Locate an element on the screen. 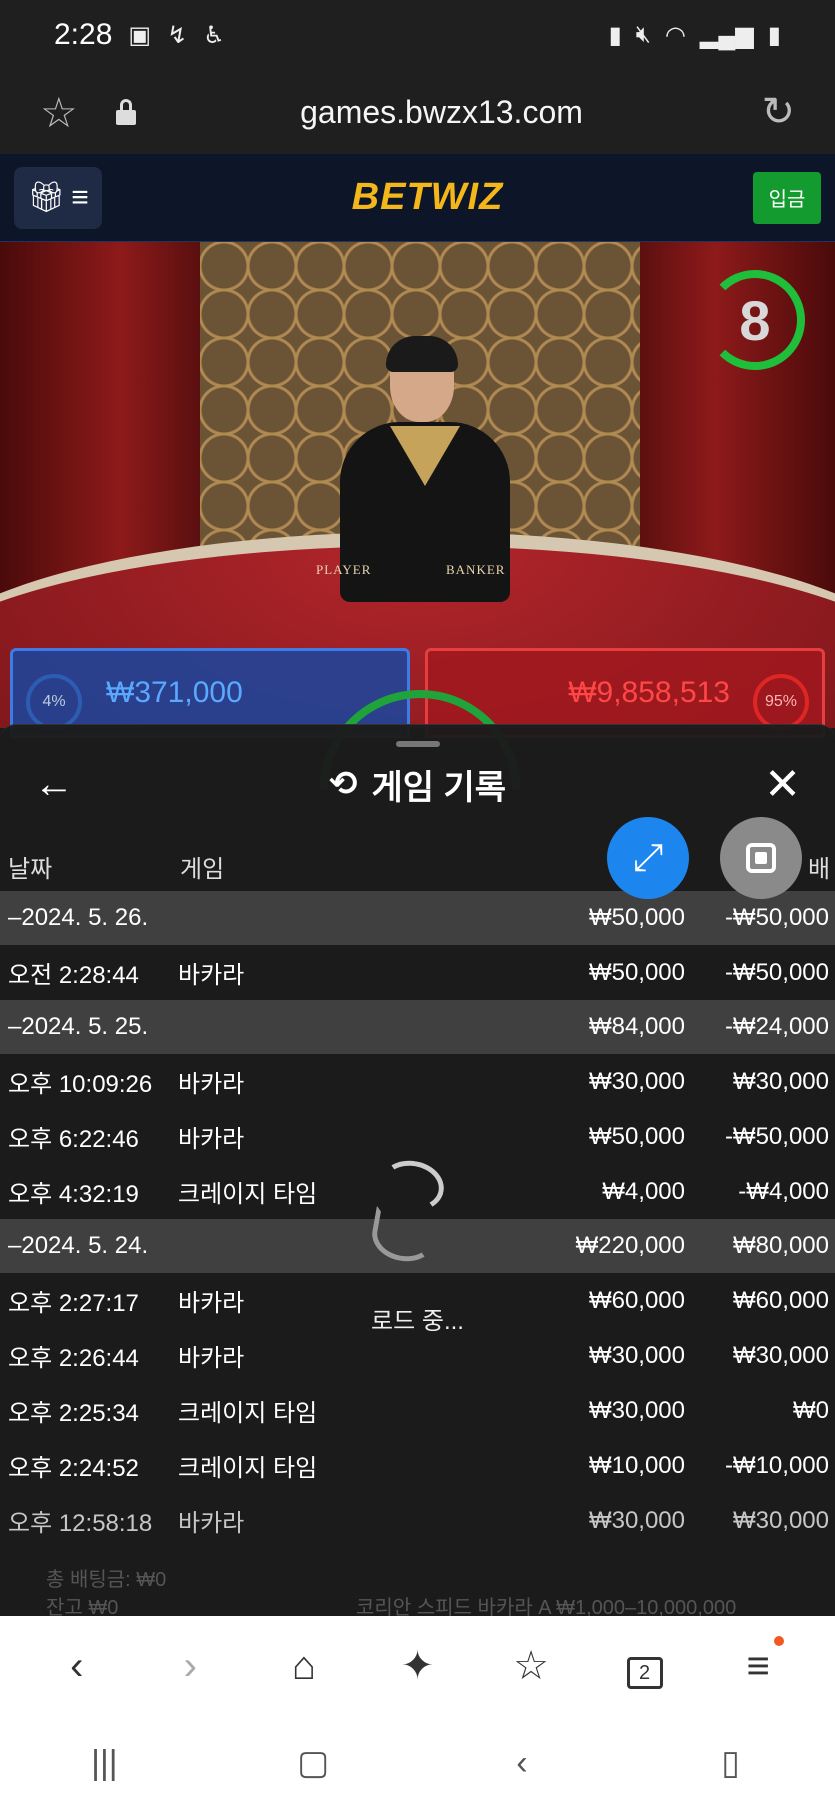  accessibility-icon: ♿ is located at coordinates (214, 35).